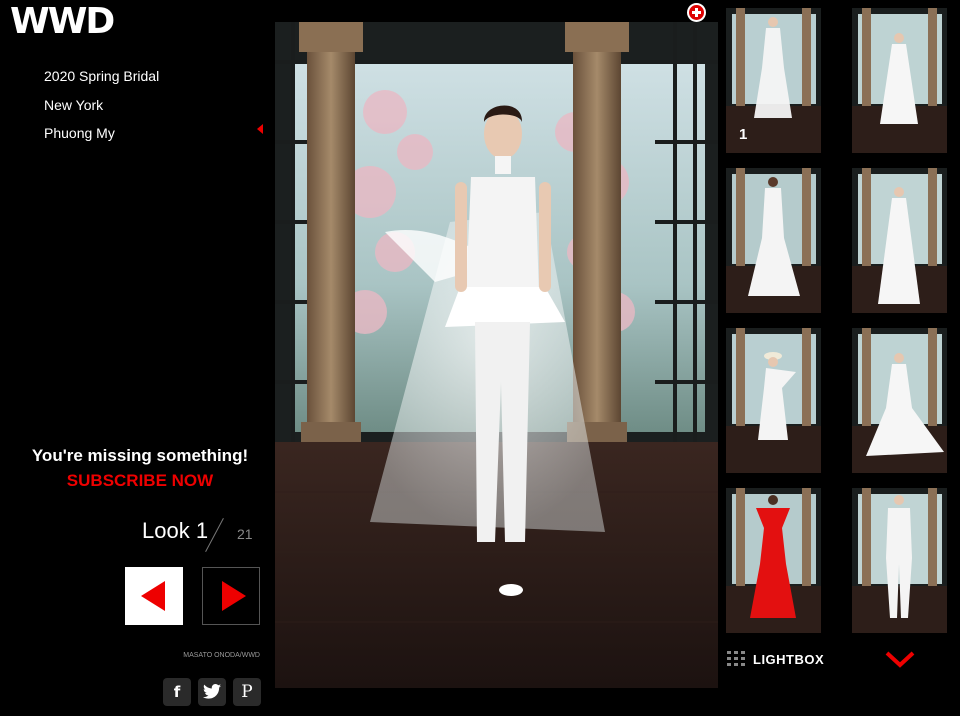  Describe the element at coordinates (789, 659) in the screenshot. I see `lightbox-label: LIGHTBOX` at that location.